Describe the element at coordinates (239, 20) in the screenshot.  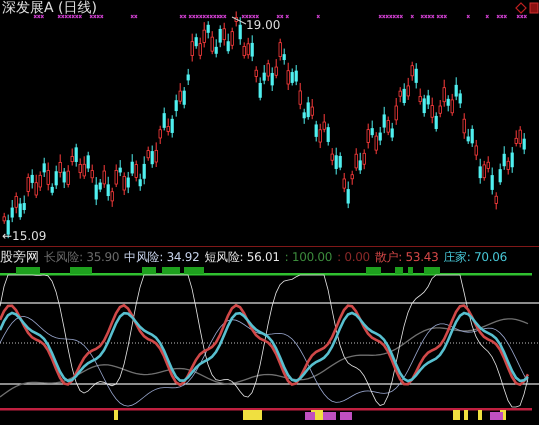
I see `leader-line` at that location.